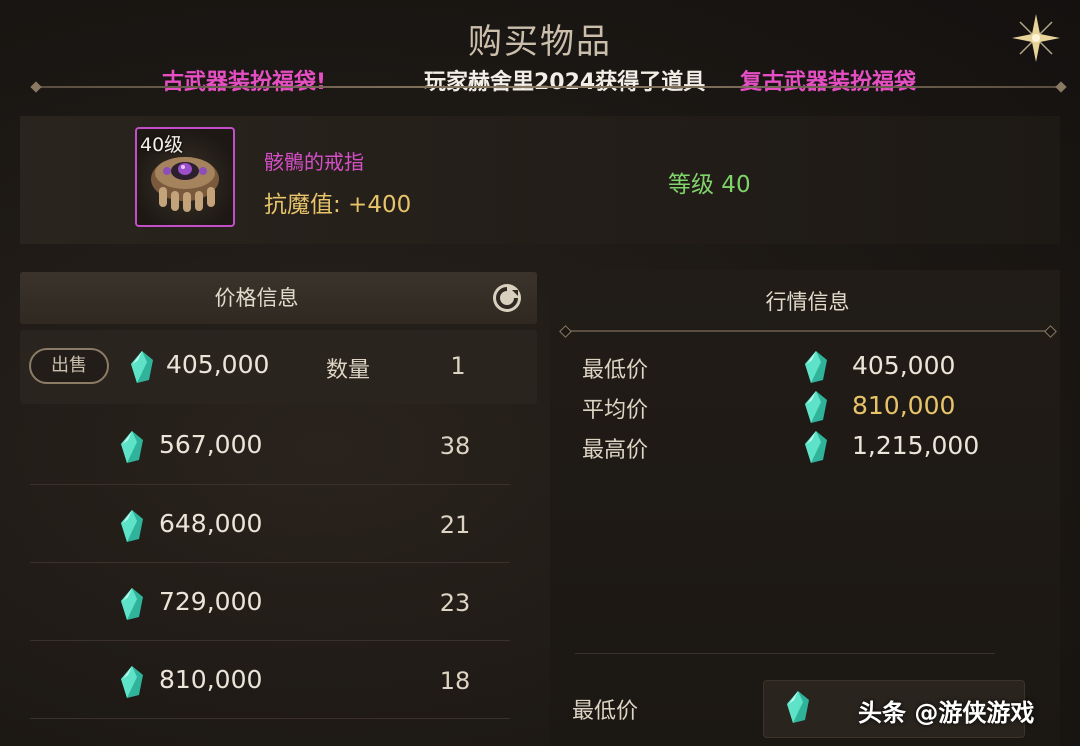  Describe the element at coordinates (904, 405) in the screenshot. I see `avg-price-value: 810,000` at that location.